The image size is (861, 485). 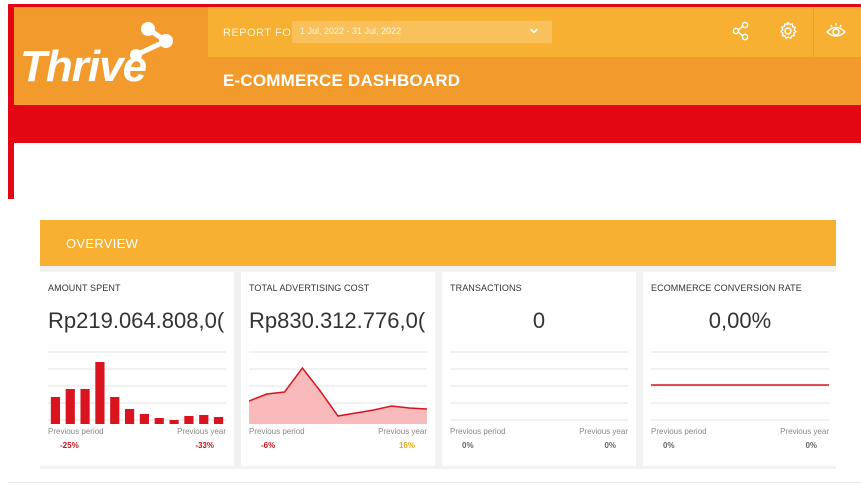 I want to click on eye-icon, so click(x=836, y=31).